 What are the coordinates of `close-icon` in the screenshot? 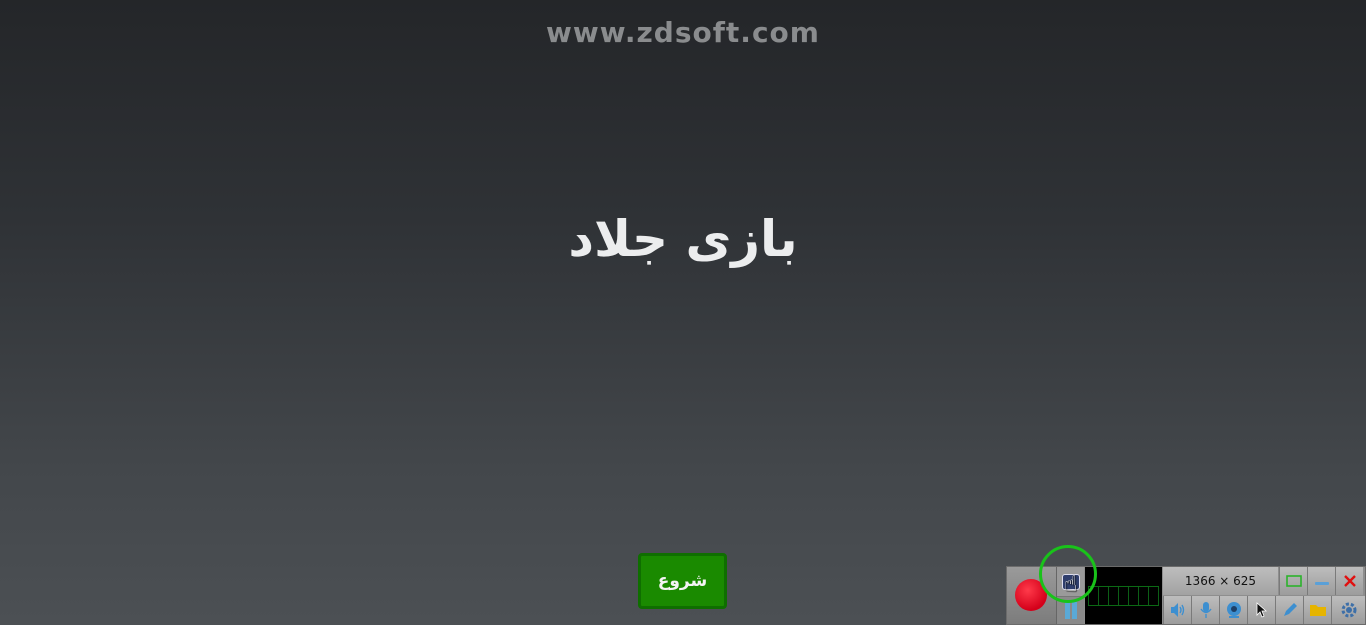 It's located at (1349, 581).